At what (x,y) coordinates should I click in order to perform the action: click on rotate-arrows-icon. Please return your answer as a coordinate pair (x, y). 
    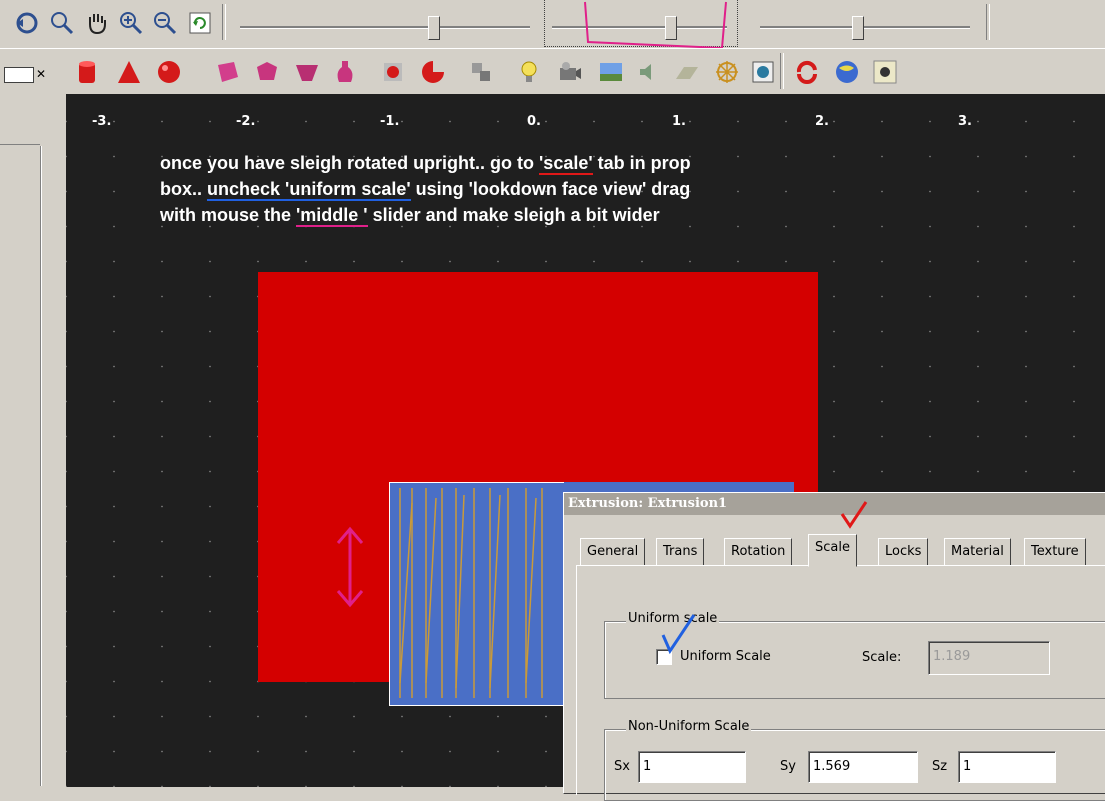
    Looking at the image, I should click on (807, 72).